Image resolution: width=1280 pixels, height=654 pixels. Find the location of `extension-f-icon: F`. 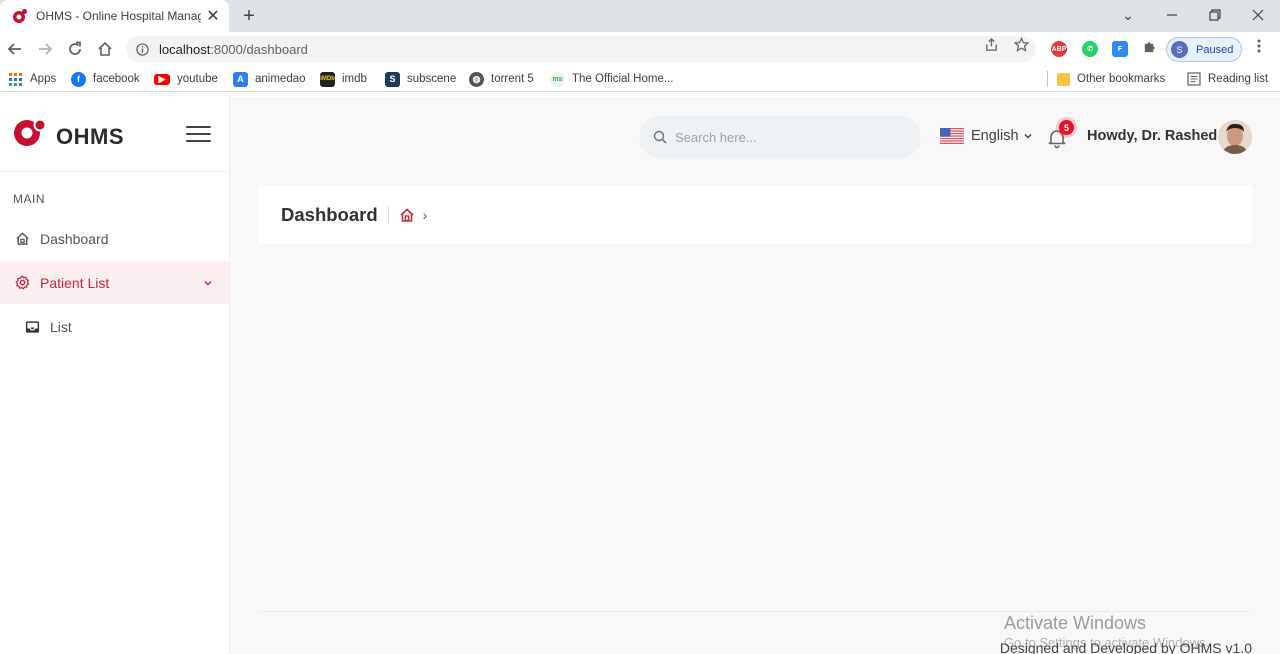

extension-f-icon: F is located at coordinates (1120, 49).